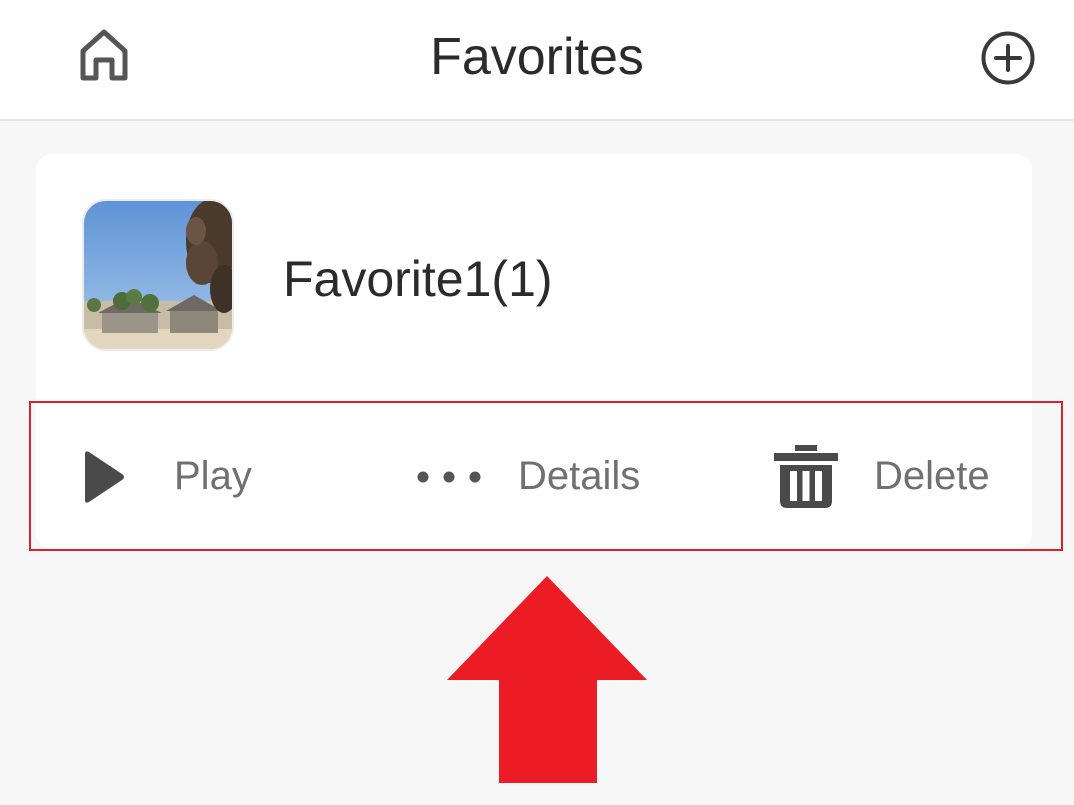 This screenshot has height=805, width=1074. I want to click on delete-button: Delete, so click(882, 476).